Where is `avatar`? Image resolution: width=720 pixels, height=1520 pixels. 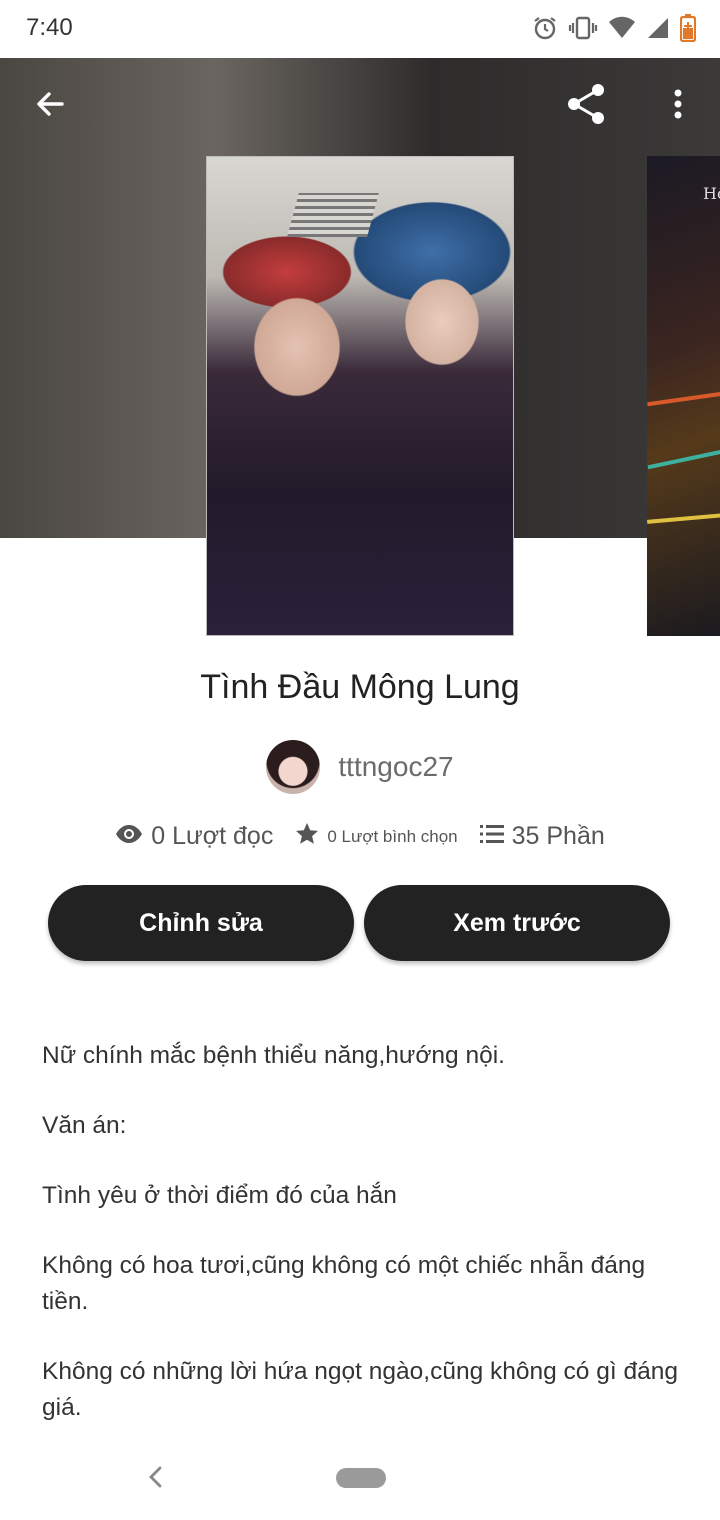 avatar is located at coordinates (293, 767).